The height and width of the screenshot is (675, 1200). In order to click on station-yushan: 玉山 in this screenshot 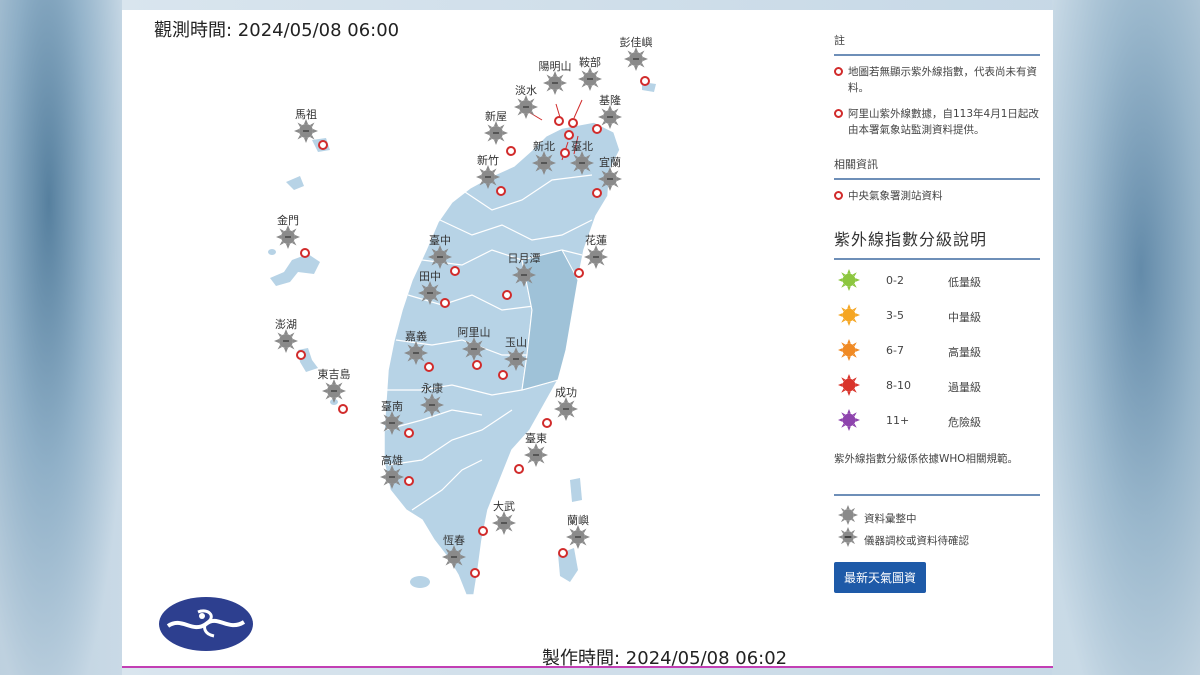, I will do `click(516, 362)`.